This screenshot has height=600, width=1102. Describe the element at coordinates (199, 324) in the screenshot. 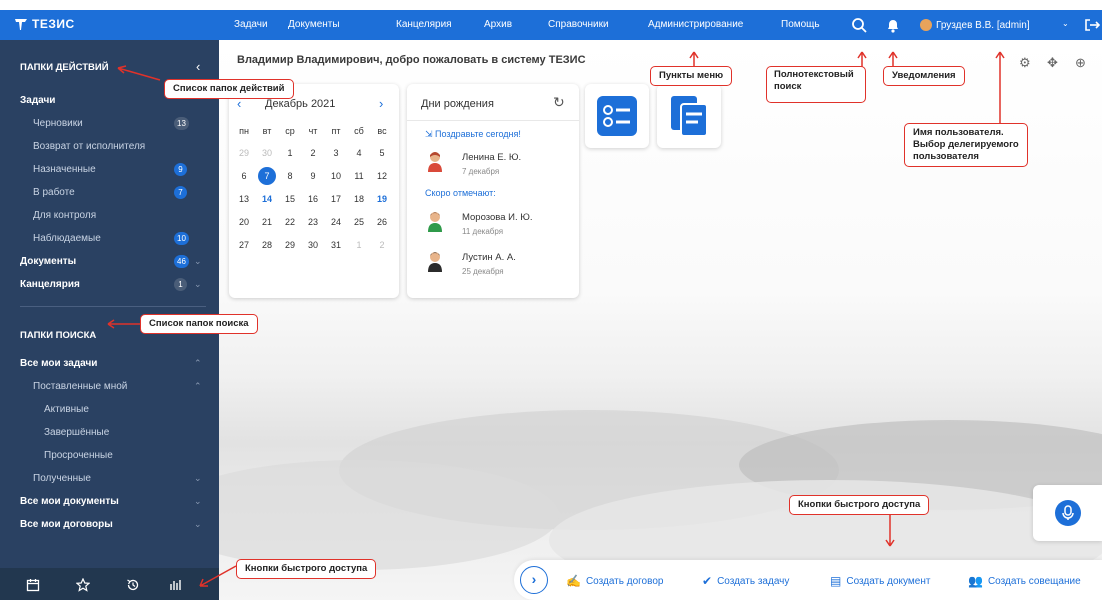

I see `callout-search-list: Список папок поиска` at that location.